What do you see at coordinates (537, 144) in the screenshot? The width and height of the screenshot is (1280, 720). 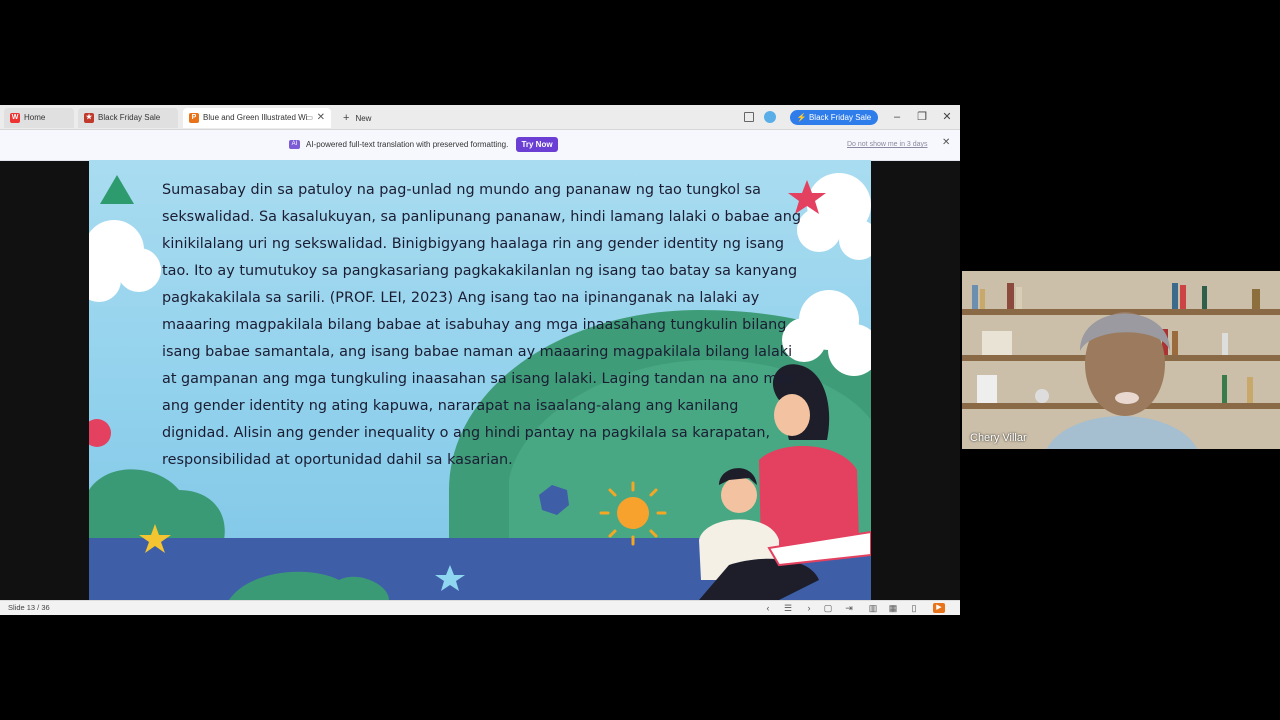 I see `try-now-button: Try Now` at bounding box center [537, 144].